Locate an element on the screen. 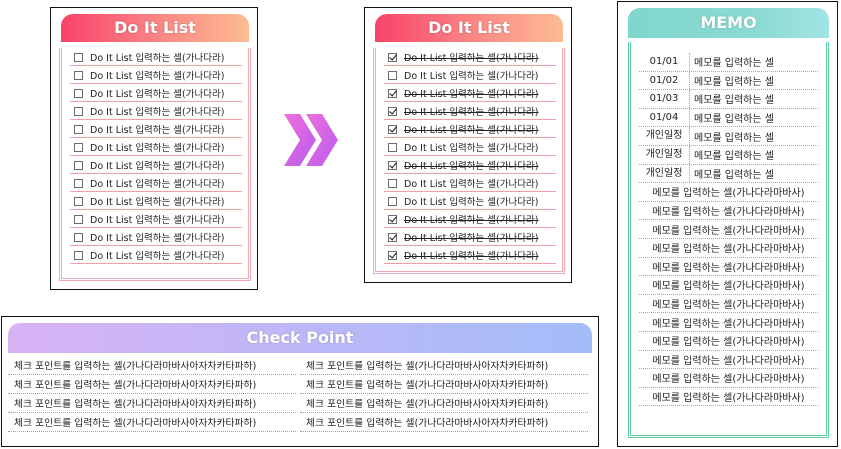  memo-row: 01/02 메모를 입력하는 셀 is located at coordinates (728, 81).